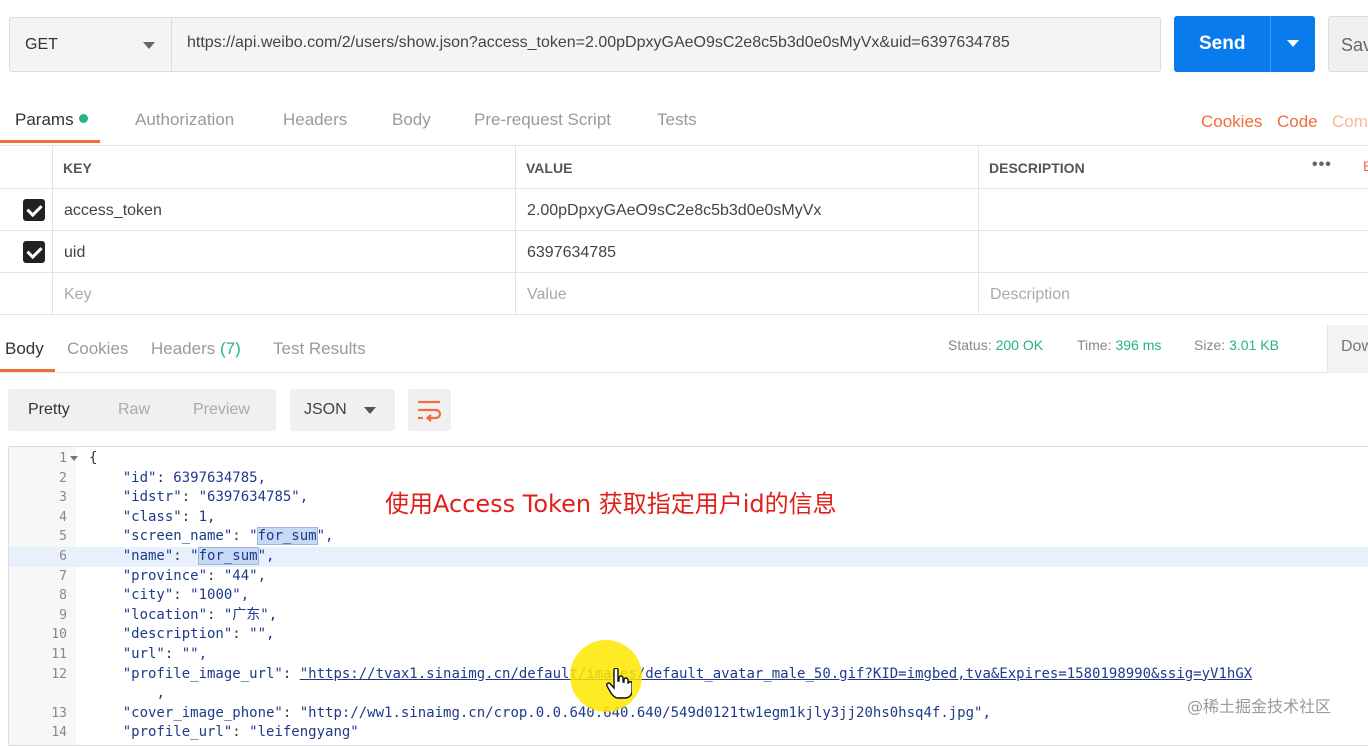  Describe the element at coordinates (547, 294) in the screenshot. I see `value-placeholder: Value` at that location.